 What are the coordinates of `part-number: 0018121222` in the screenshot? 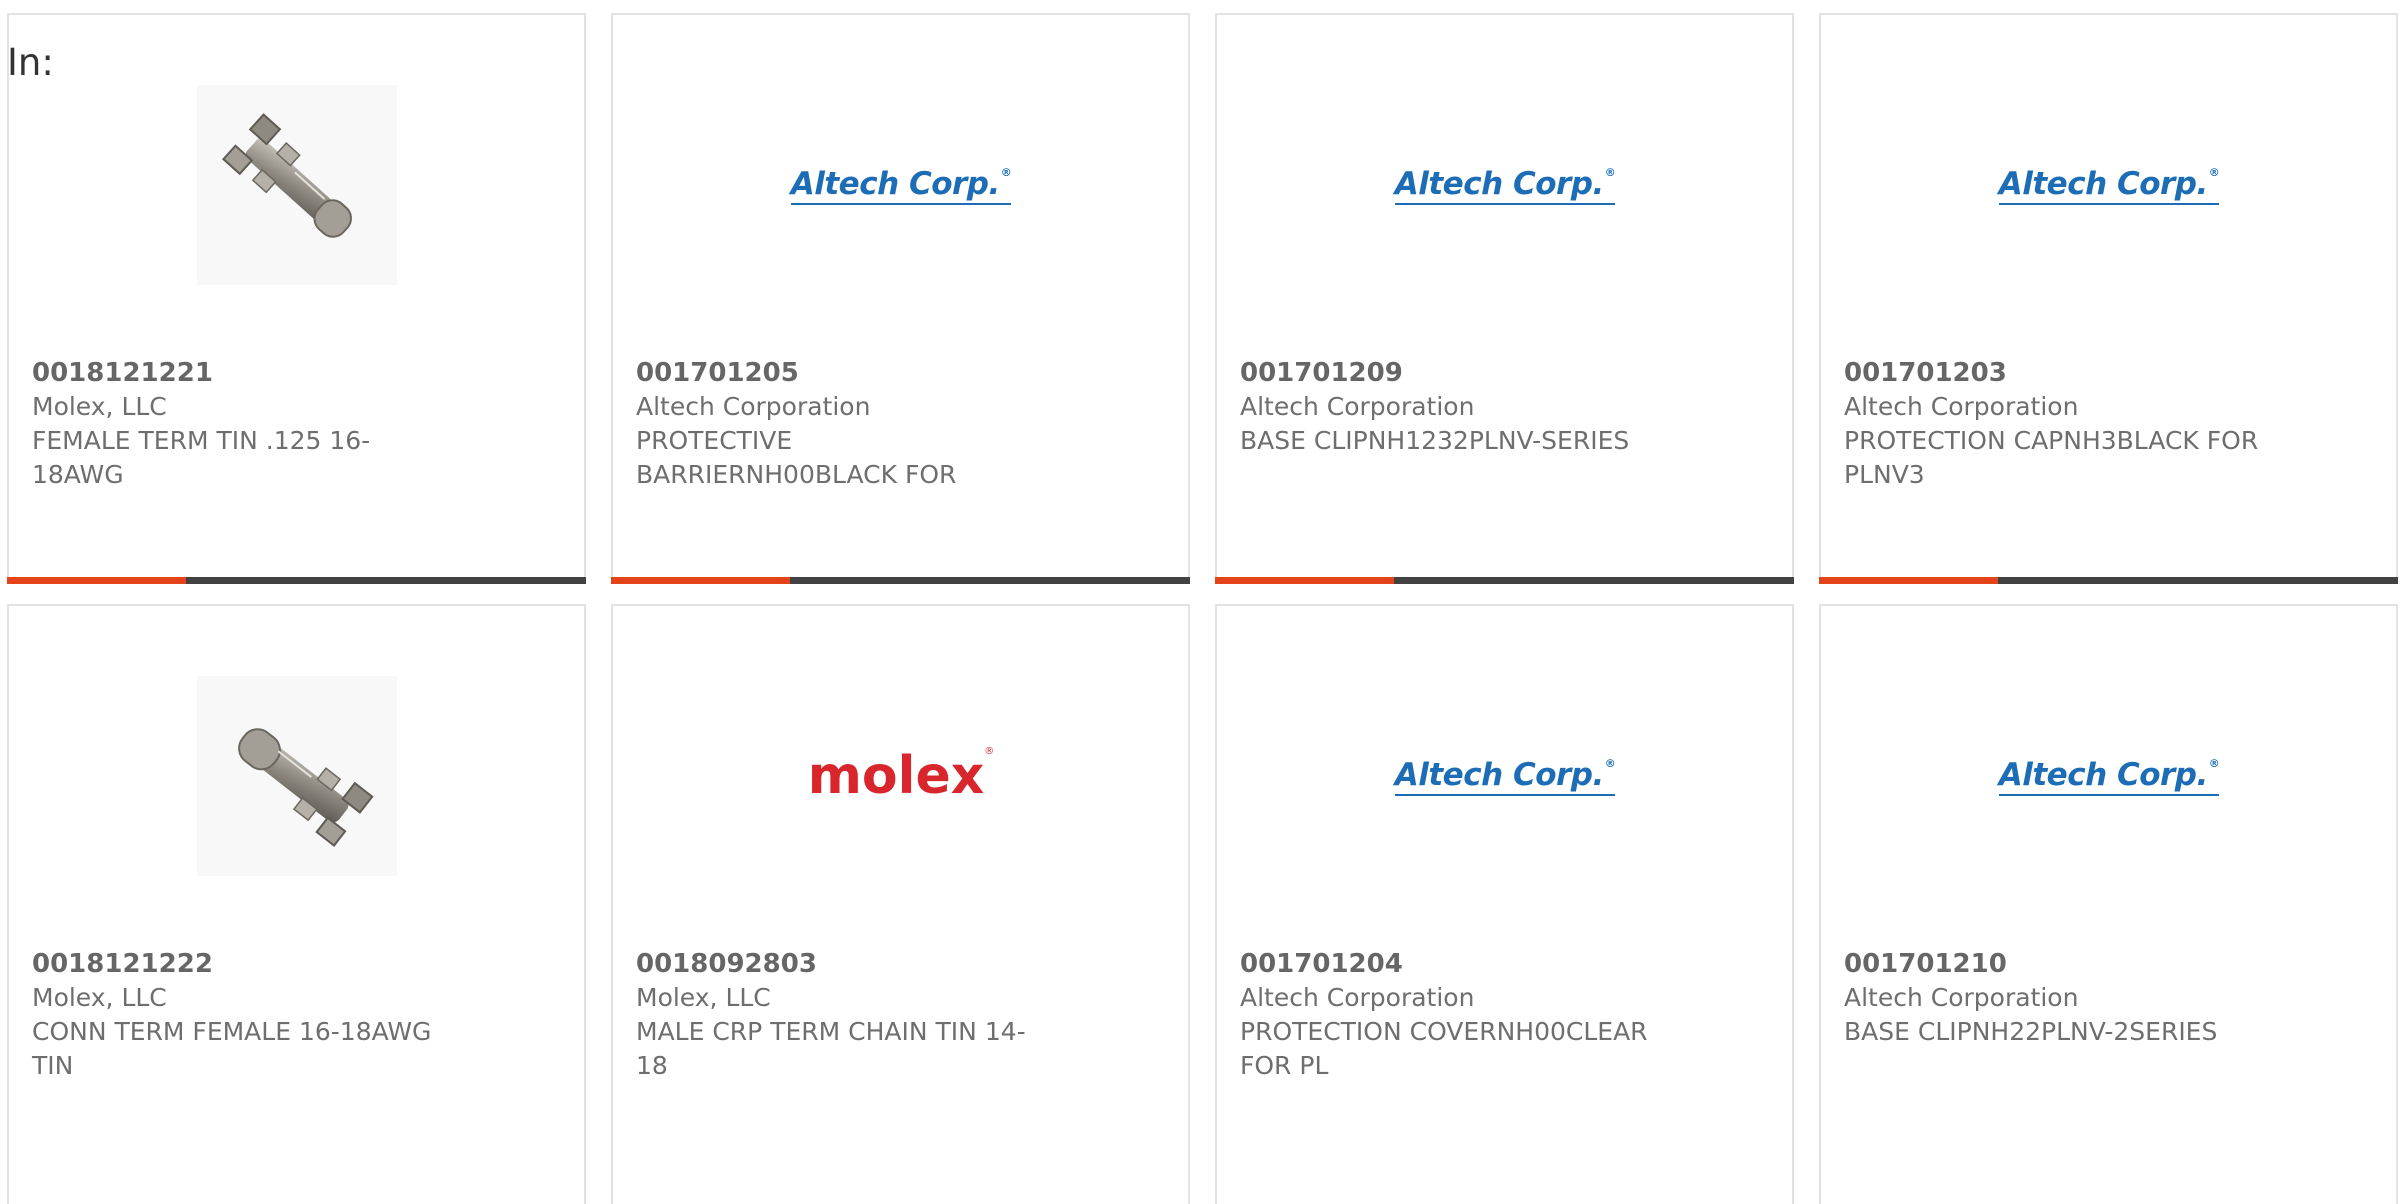 It's located at (242, 964).